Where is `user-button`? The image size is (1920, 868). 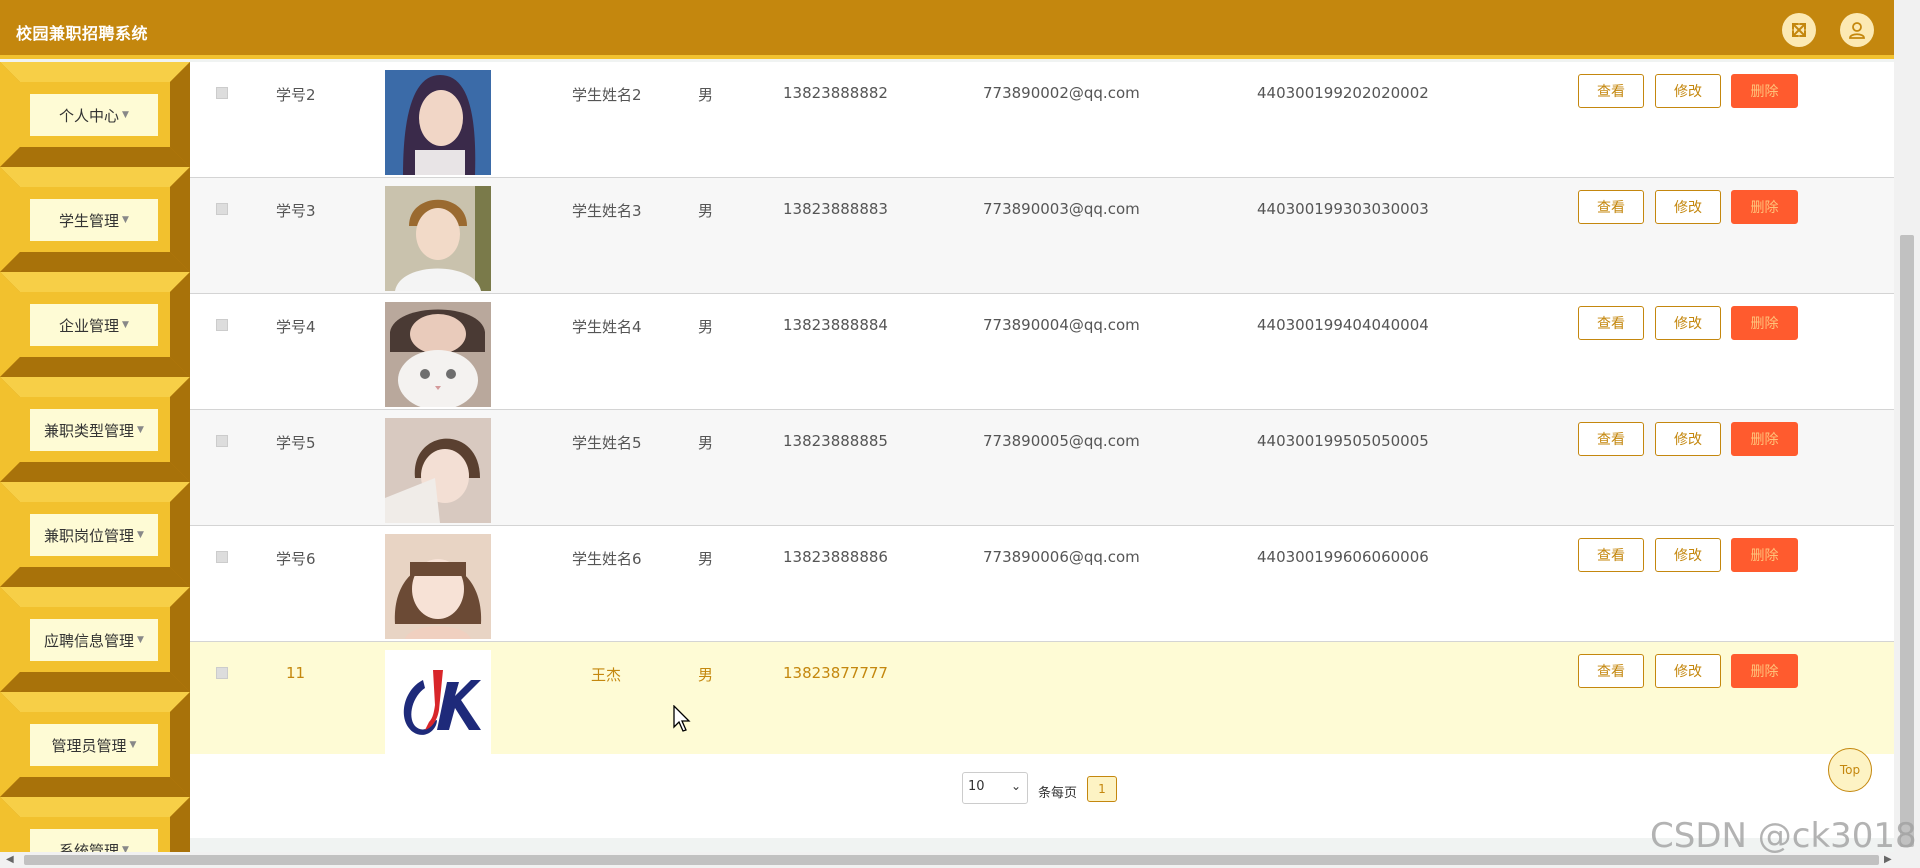 user-button is located at coordinates (1857, 30).